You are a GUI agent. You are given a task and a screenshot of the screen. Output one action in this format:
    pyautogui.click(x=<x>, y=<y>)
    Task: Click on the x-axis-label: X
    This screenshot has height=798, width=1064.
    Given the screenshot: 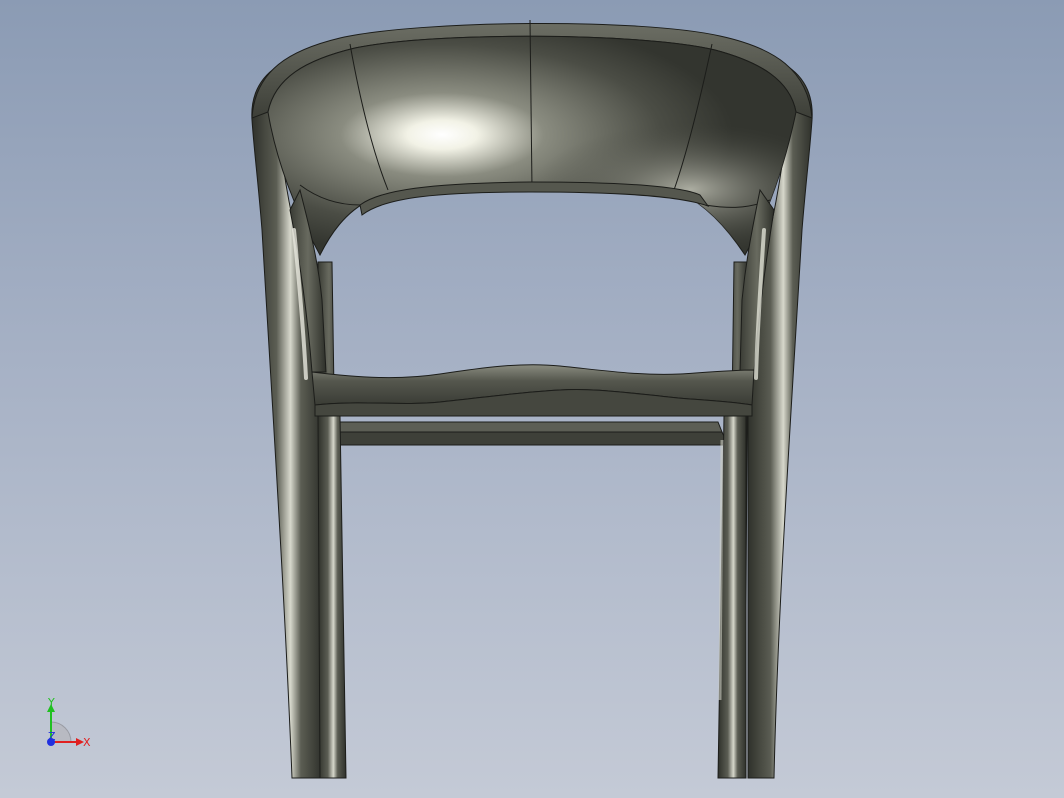 What is the action you would take?
    pyautogui.click(x=87, y=742)
    